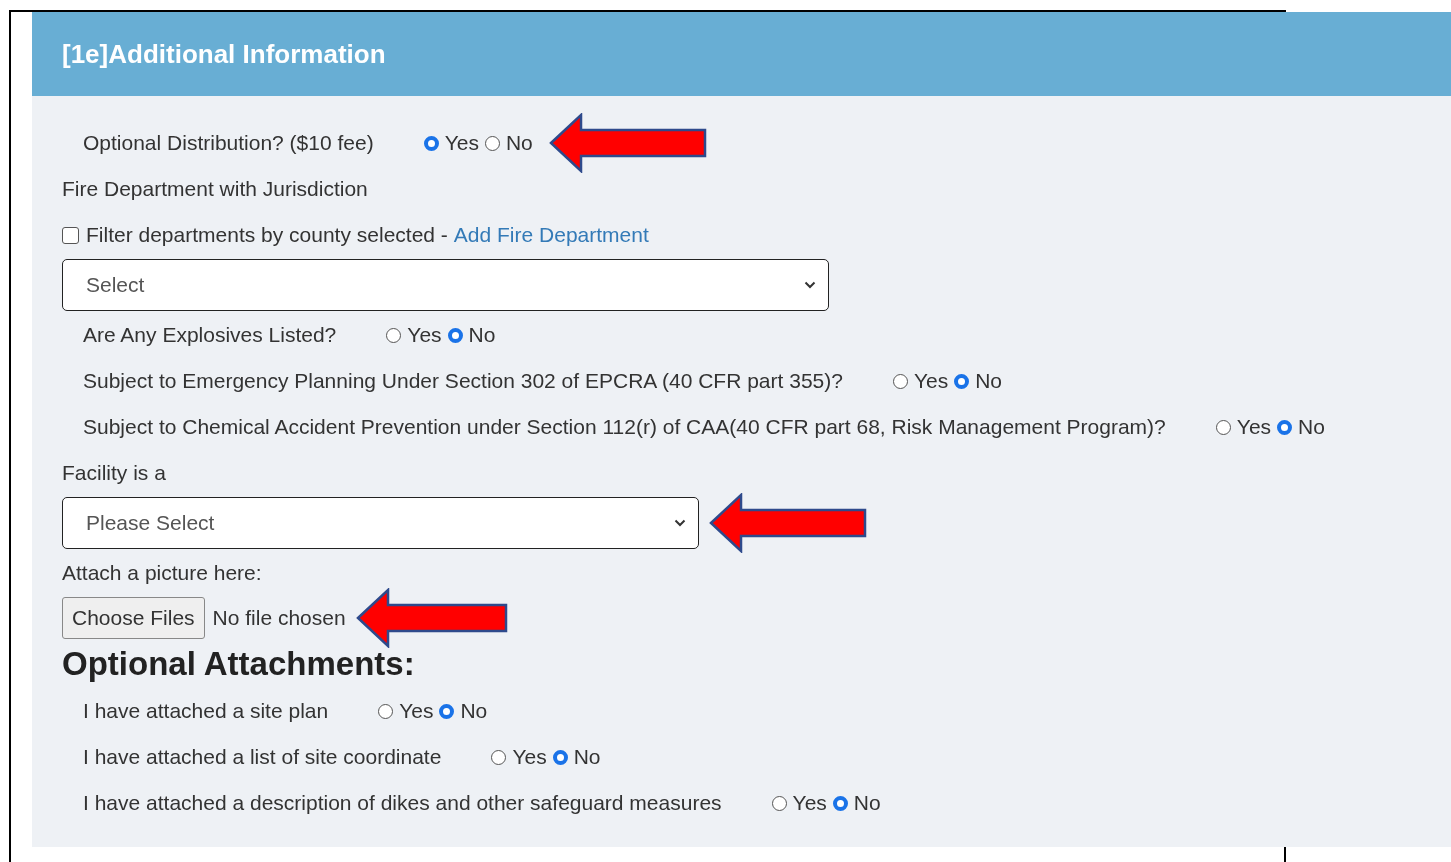 The height and width of the screenshot is (862, 1451). I want to click on question-label: I have attached a site plan, so click(206, 711).